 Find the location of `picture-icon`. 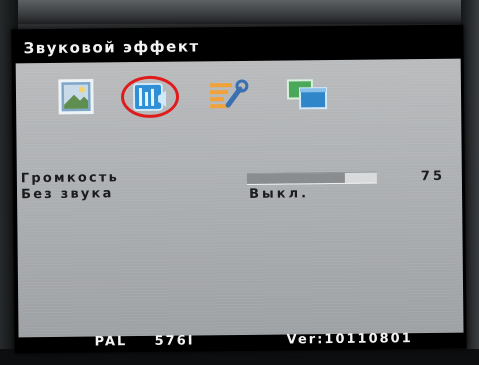

picture-icon is located at coordinates (76, 97).